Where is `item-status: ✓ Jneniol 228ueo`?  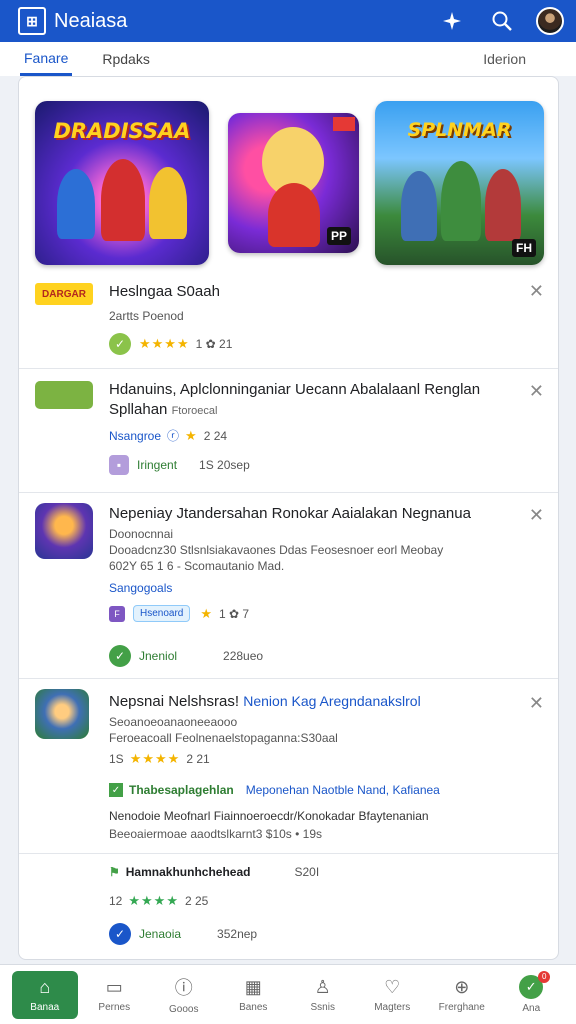 item-status: ✓ Jneniol 228ueo is located at coordinates (186, 656).